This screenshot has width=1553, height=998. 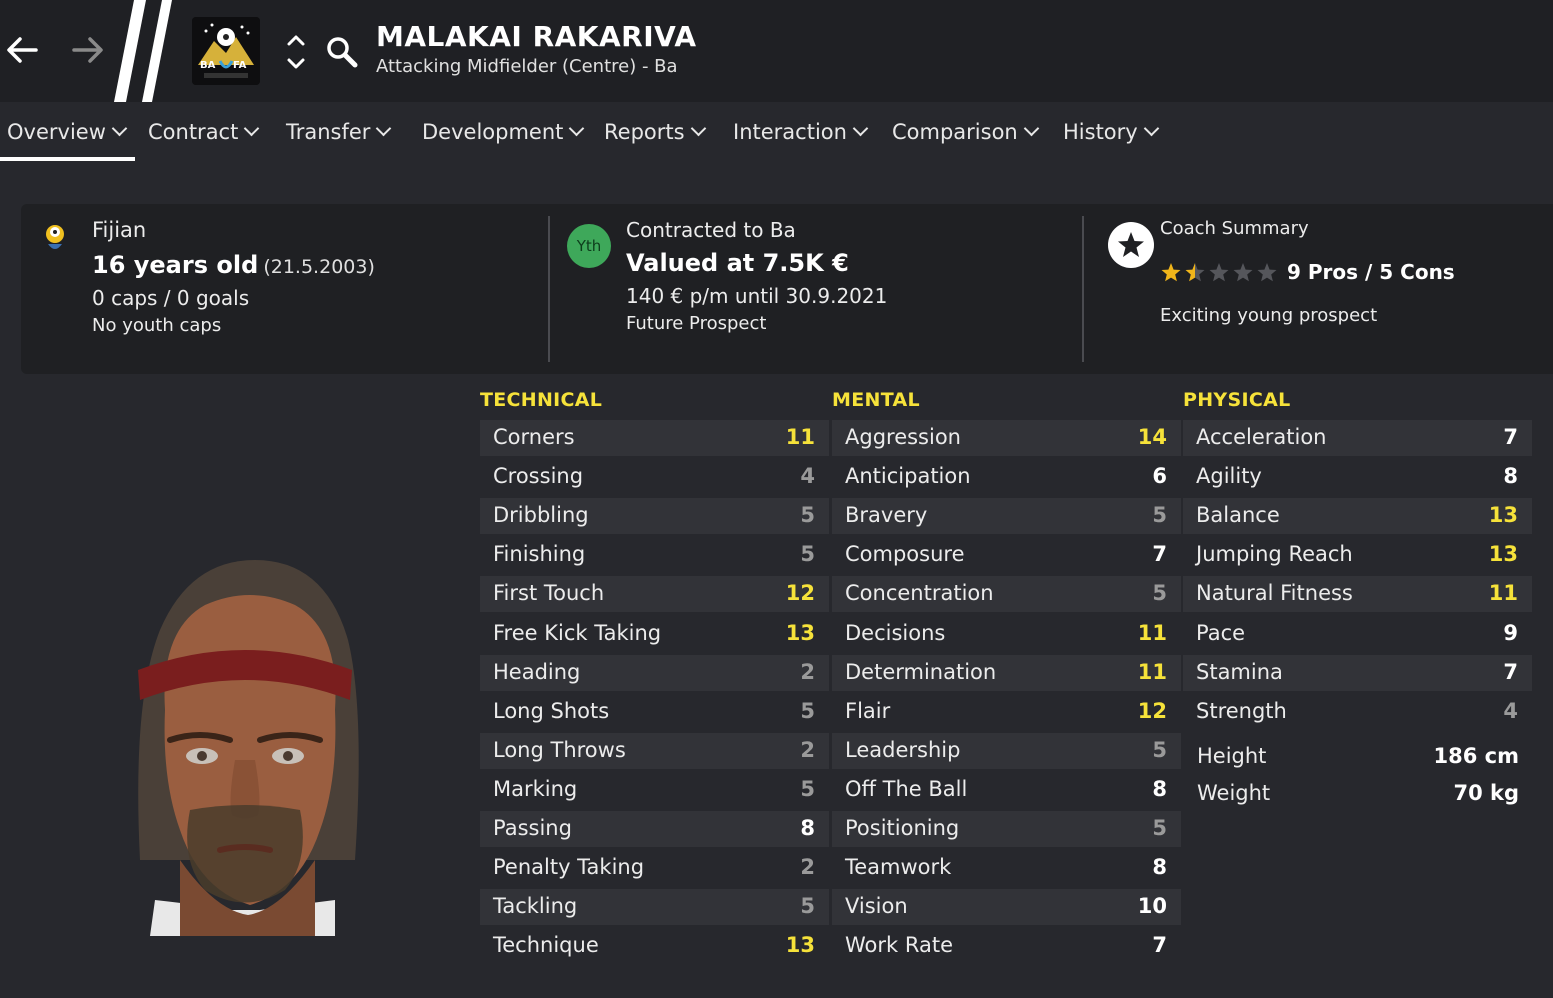 I want to click on attribute-row-mental: Determination 11, so click(x=1006, y=673).